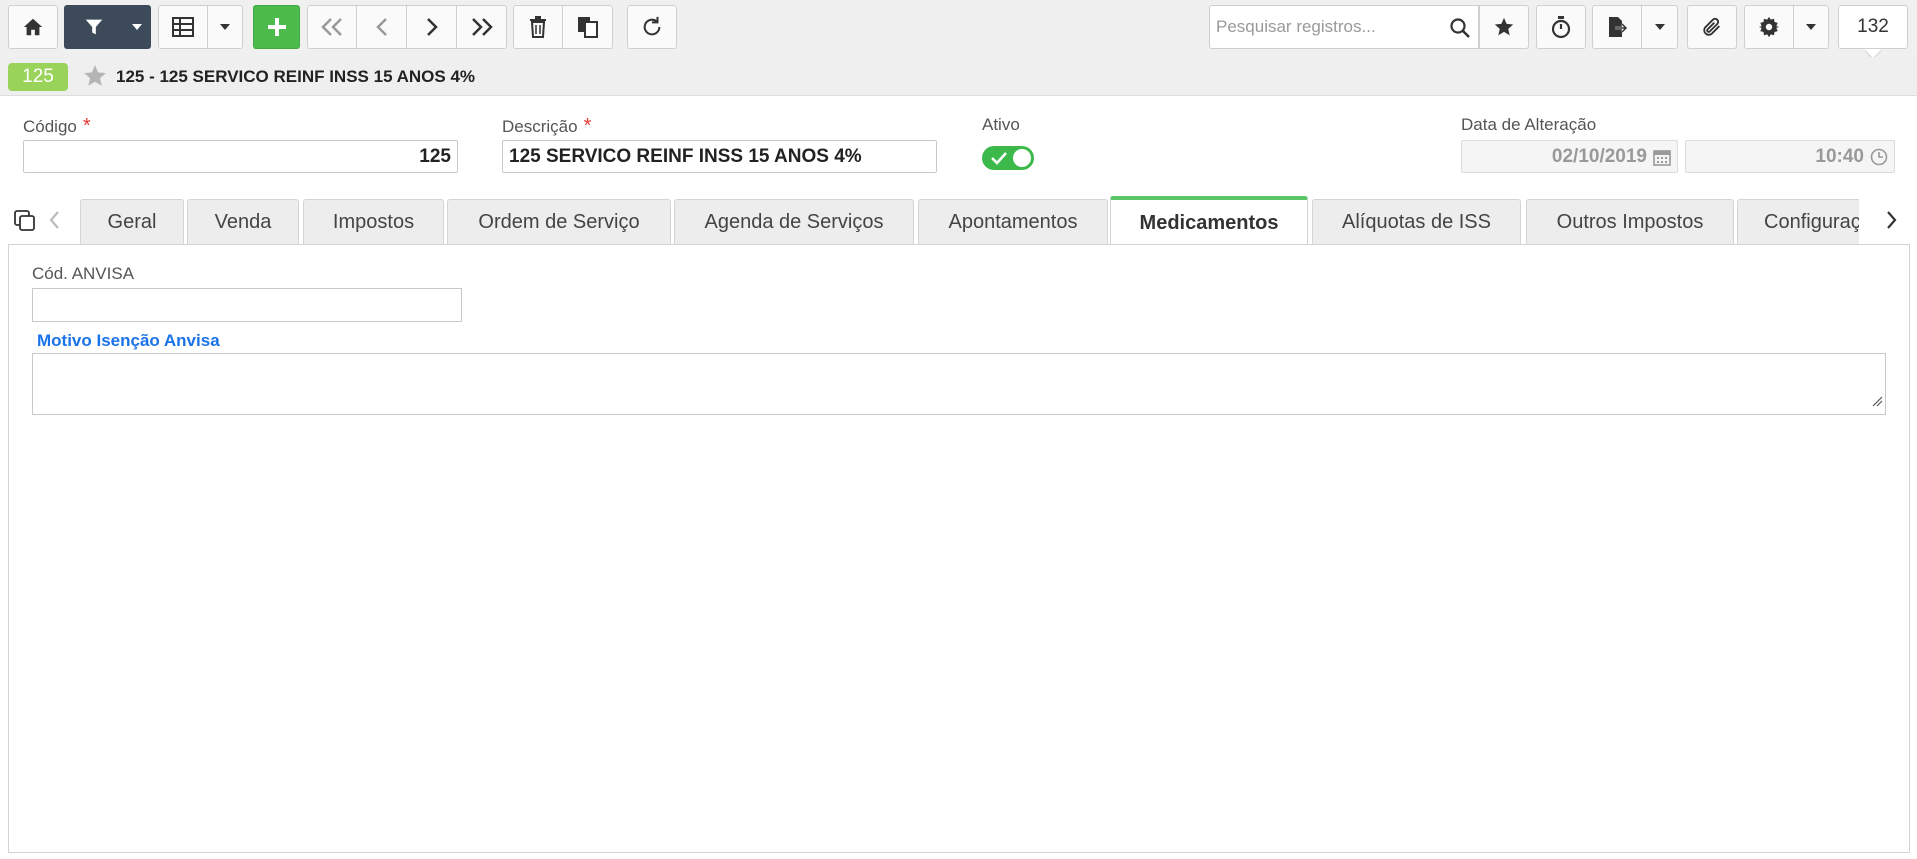 This screenshot has width=1917, height=859. What do you see at coordinates (559, 222) in the screenshot?
I see `tab-ordem-de-servico: Ordem de Serviço` at bounding box center [559, 222].